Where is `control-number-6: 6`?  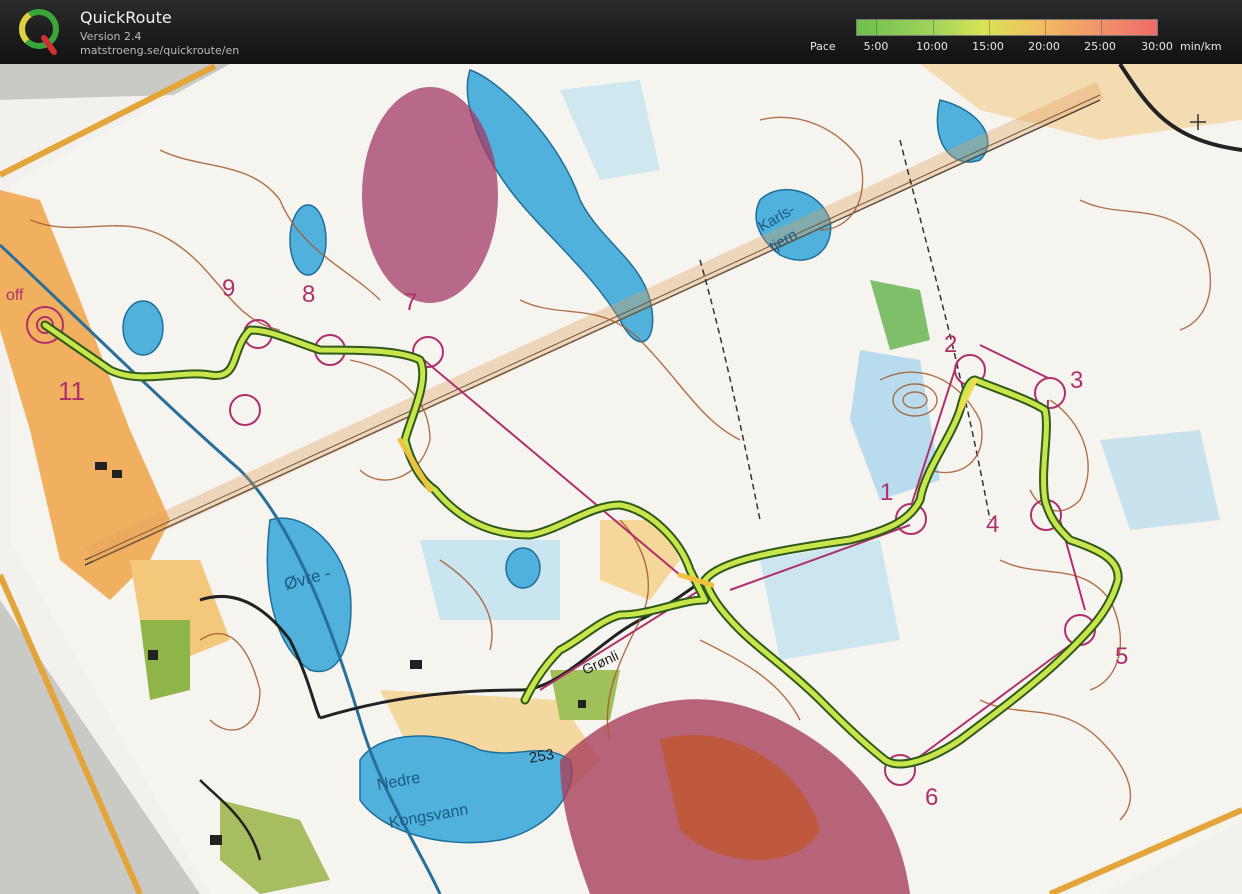 control-number-6: 6 is located at coordinates (931, 797).